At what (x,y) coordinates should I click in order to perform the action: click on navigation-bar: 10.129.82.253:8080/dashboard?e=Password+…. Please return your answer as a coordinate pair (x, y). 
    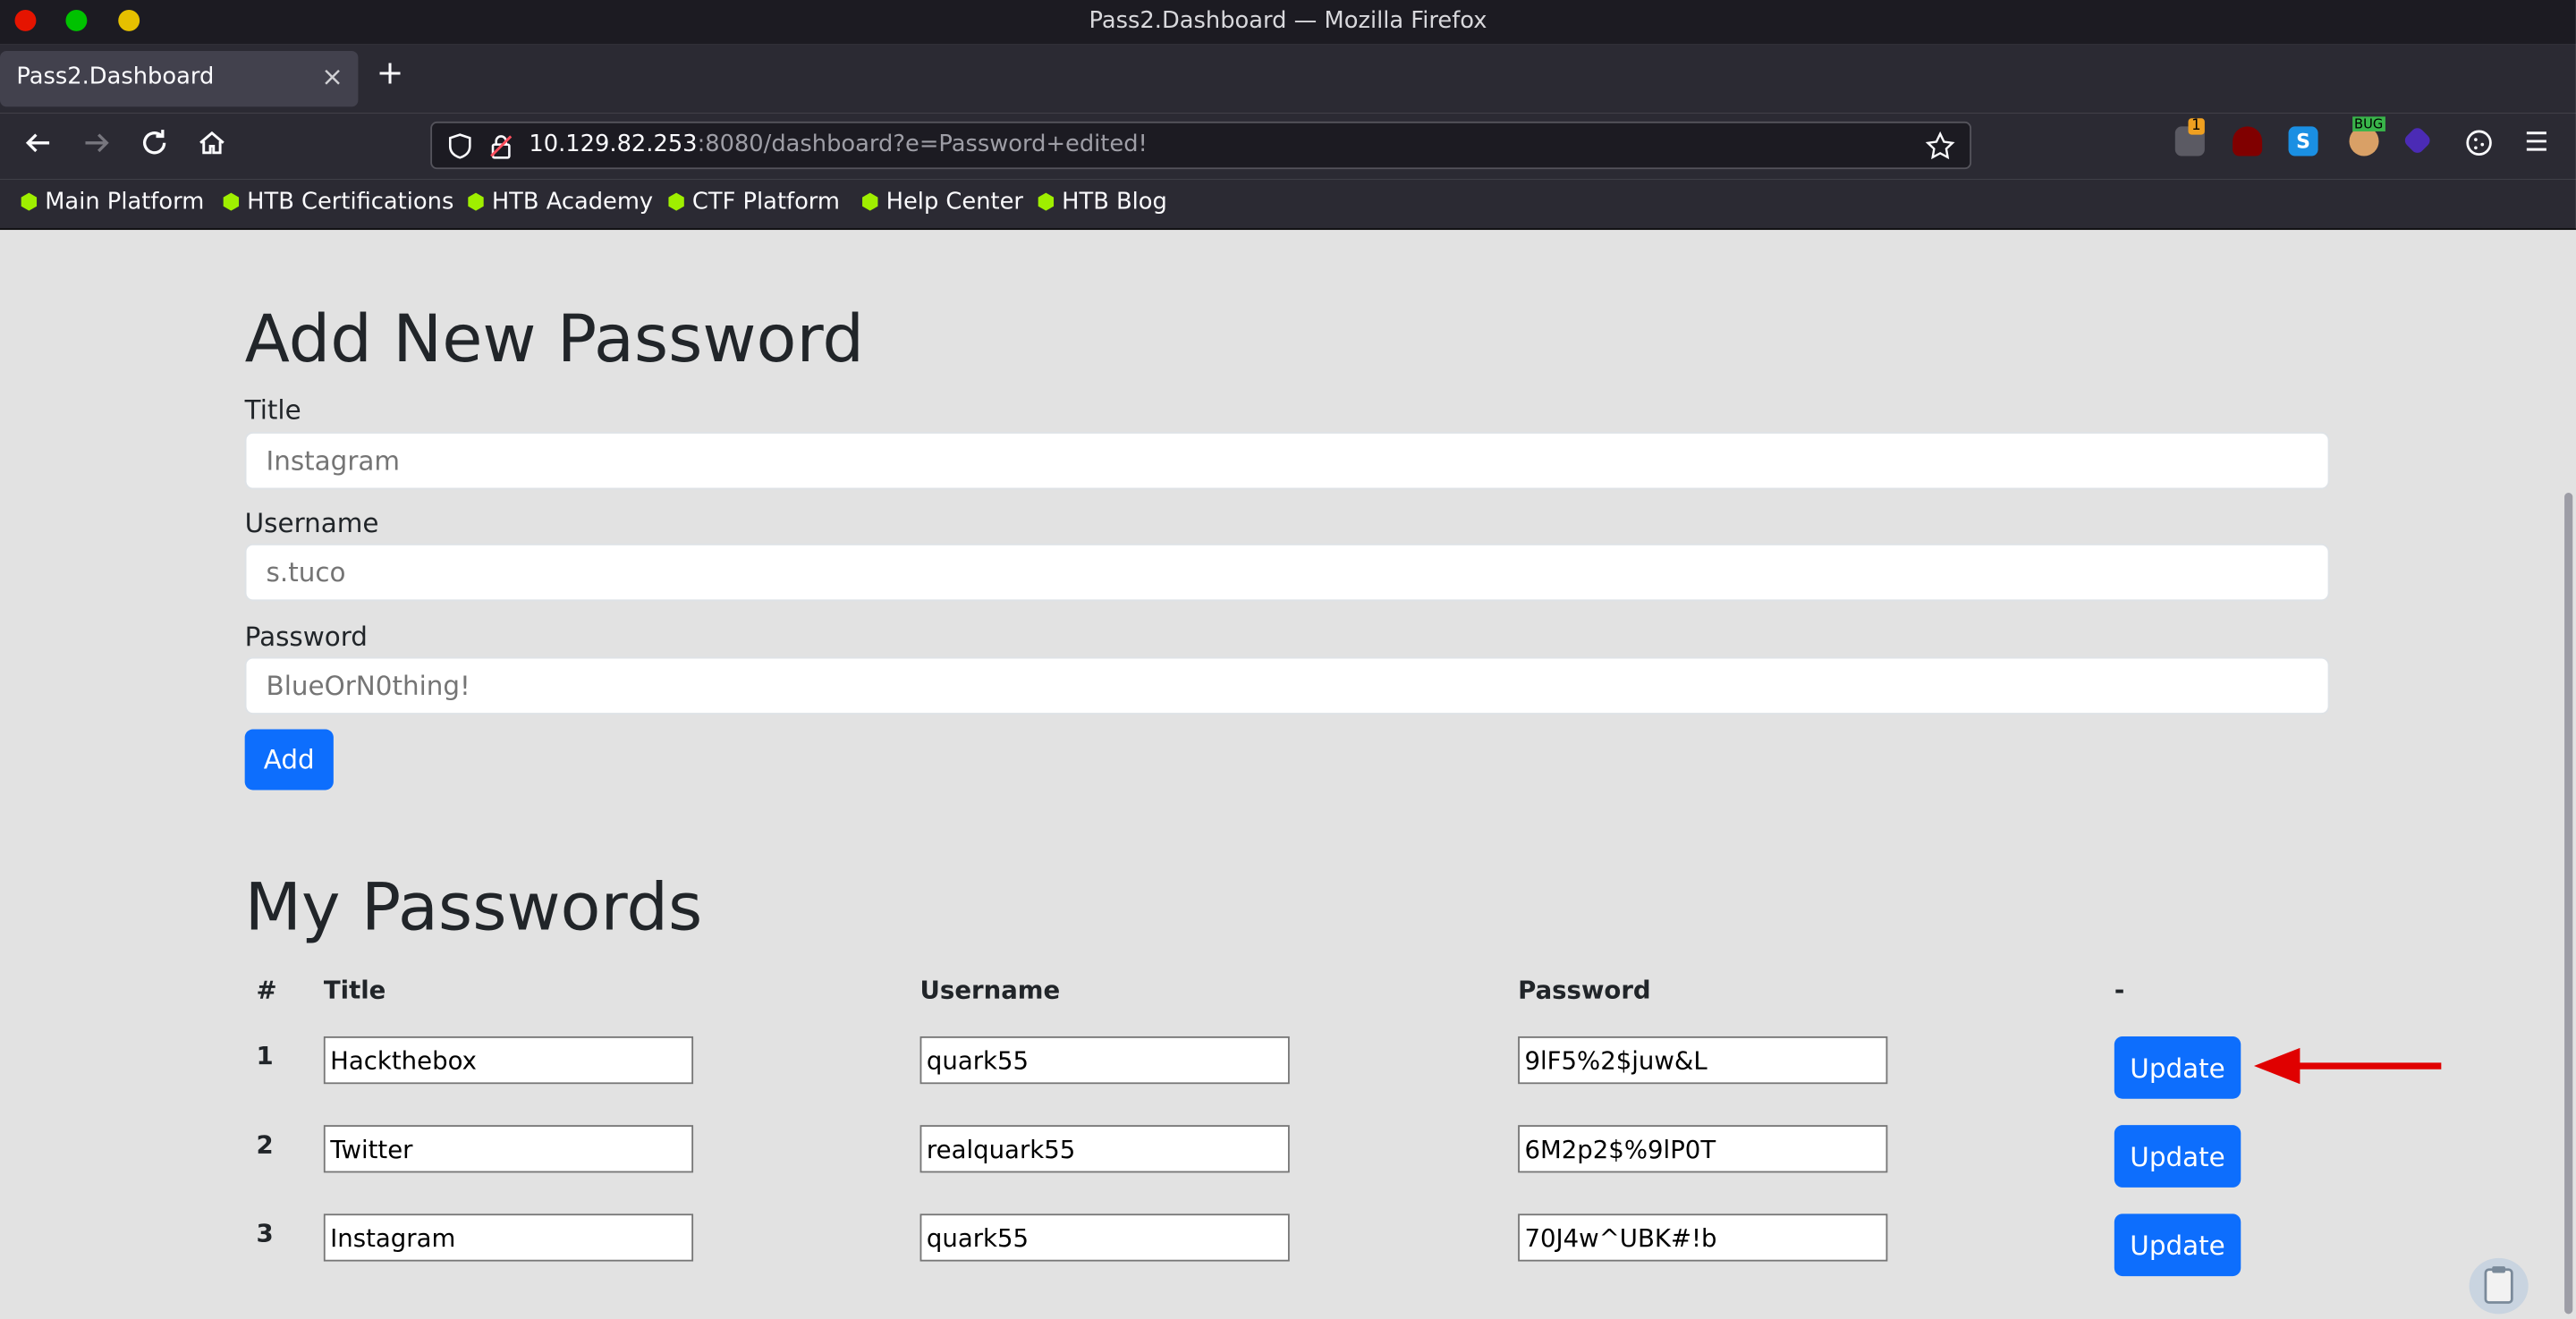
    Looking at the image, I should click on (1288, 146).